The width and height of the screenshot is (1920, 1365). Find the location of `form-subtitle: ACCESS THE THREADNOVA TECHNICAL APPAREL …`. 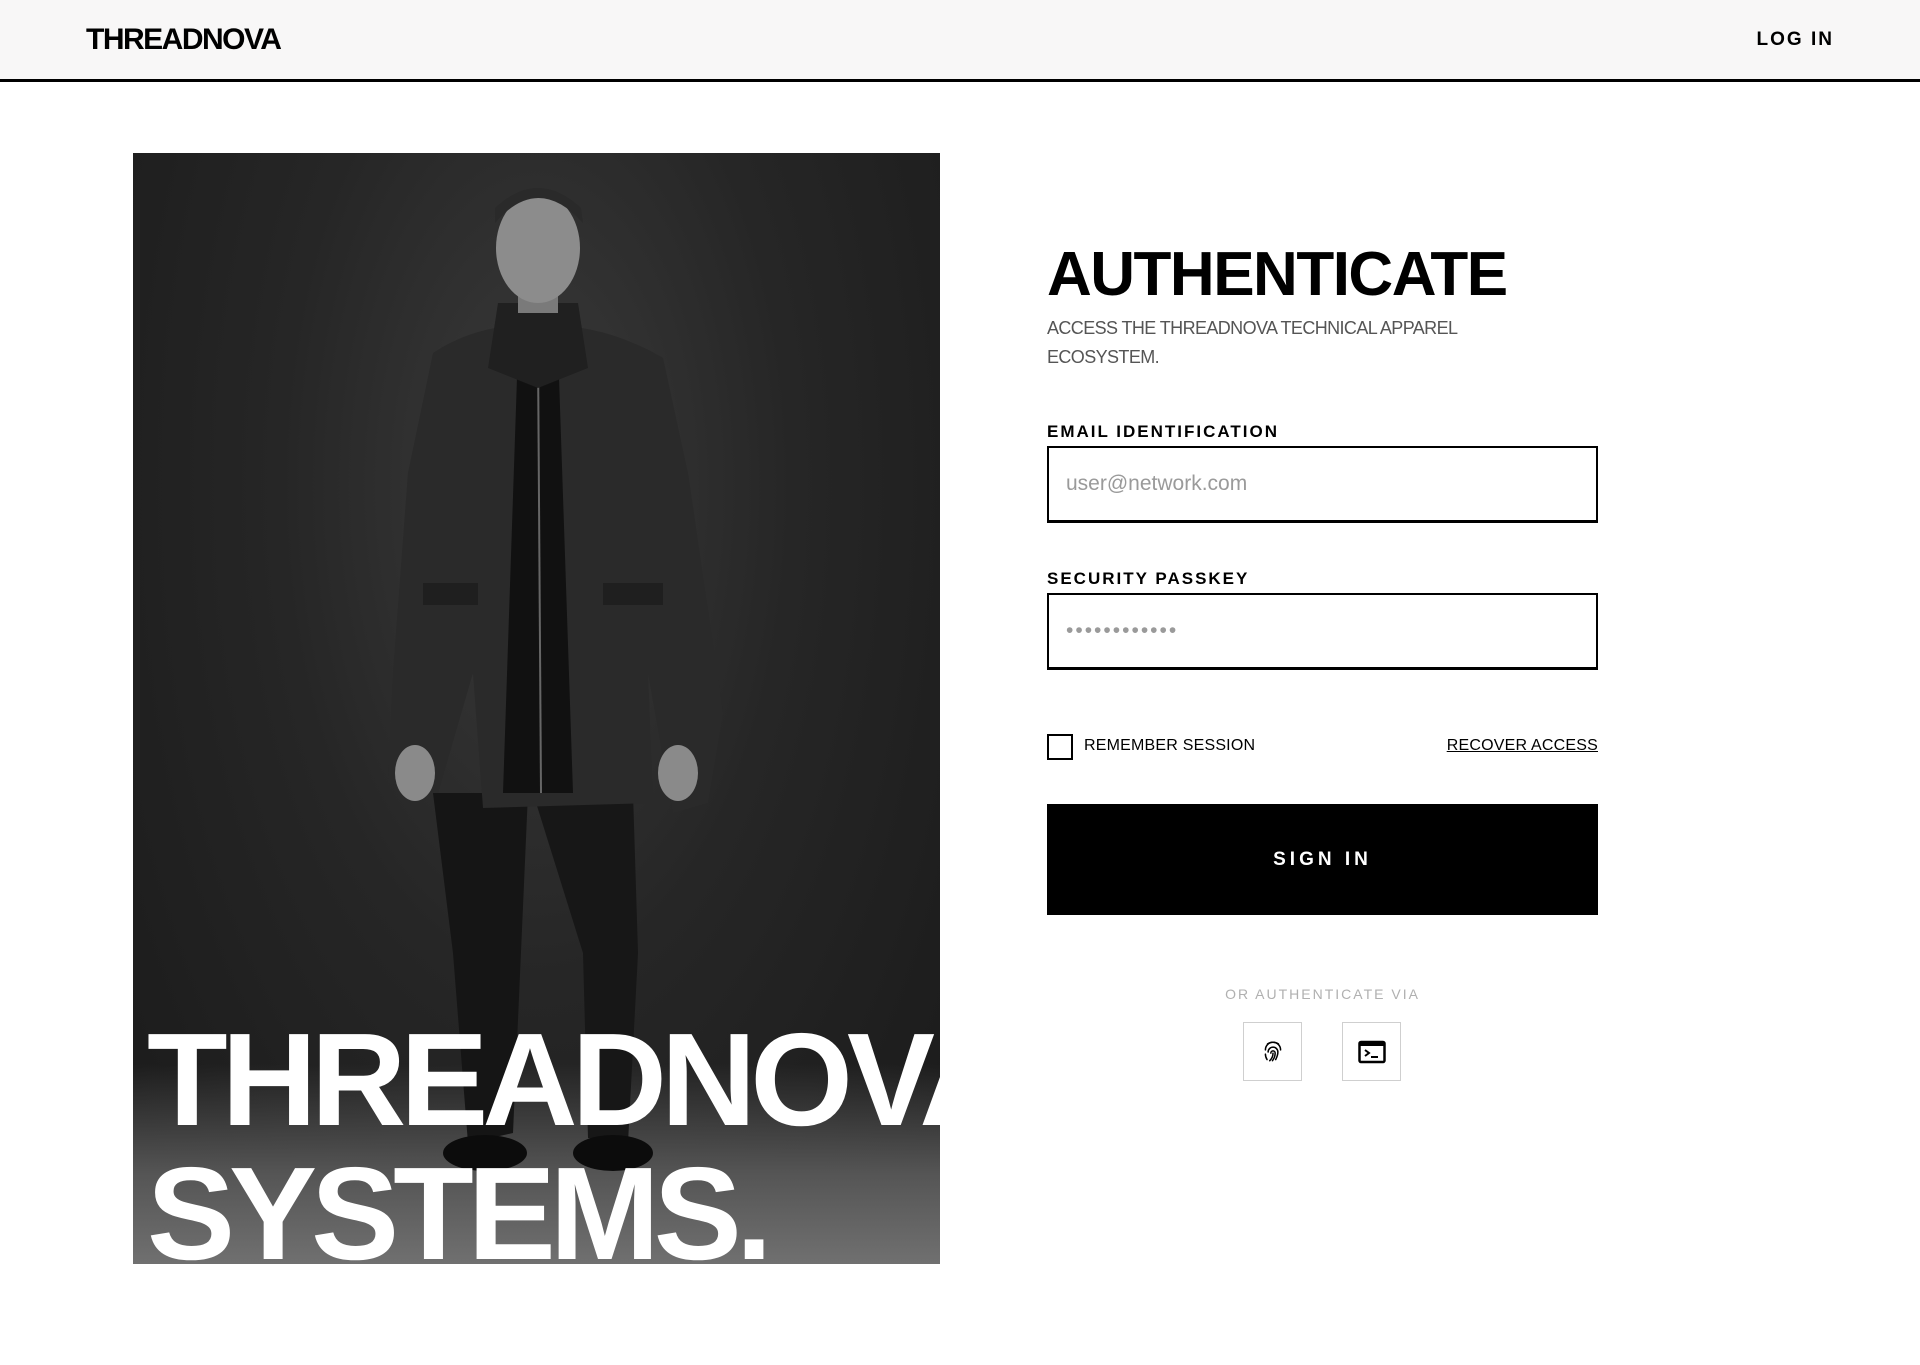

form-subtitle: ACCESS THE THREADNOVA TECHNICAL APPAREL … is located at coordinates (1252, 342).